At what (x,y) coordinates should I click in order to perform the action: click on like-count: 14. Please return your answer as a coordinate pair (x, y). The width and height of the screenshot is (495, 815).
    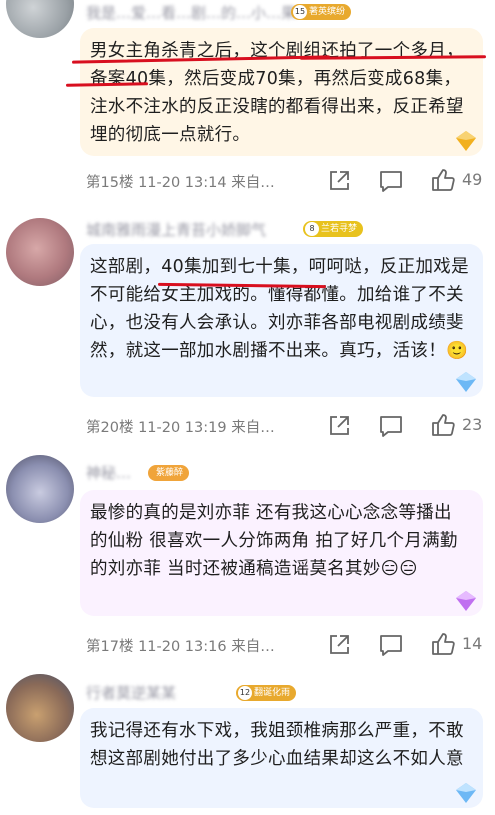
    Looking at the image, I should click on (472, 643).